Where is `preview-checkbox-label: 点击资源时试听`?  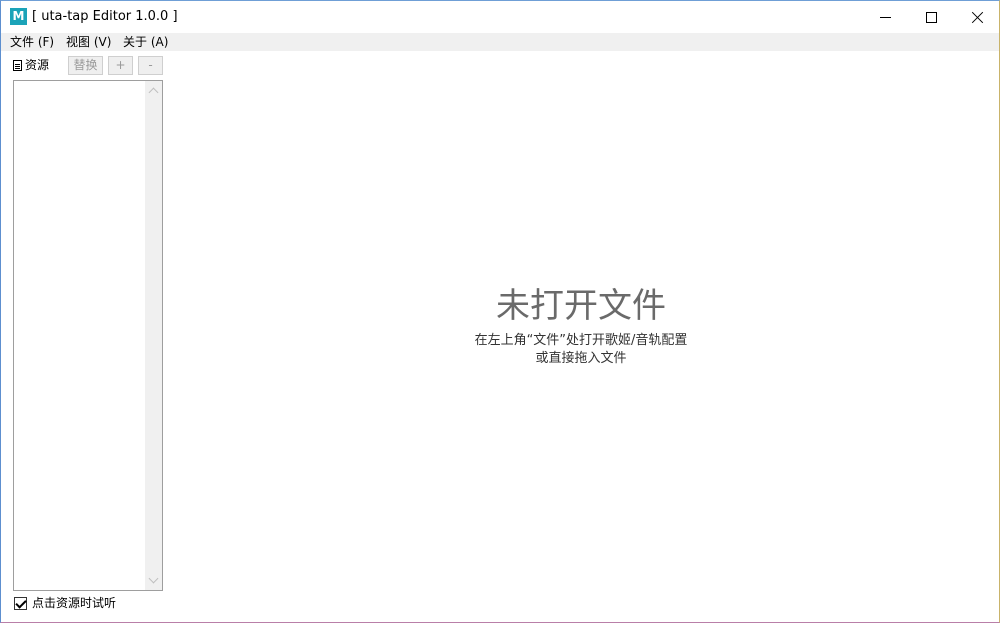
preview-checkbox-label: 点击资源时试听 is located at coordinates (74, 603).